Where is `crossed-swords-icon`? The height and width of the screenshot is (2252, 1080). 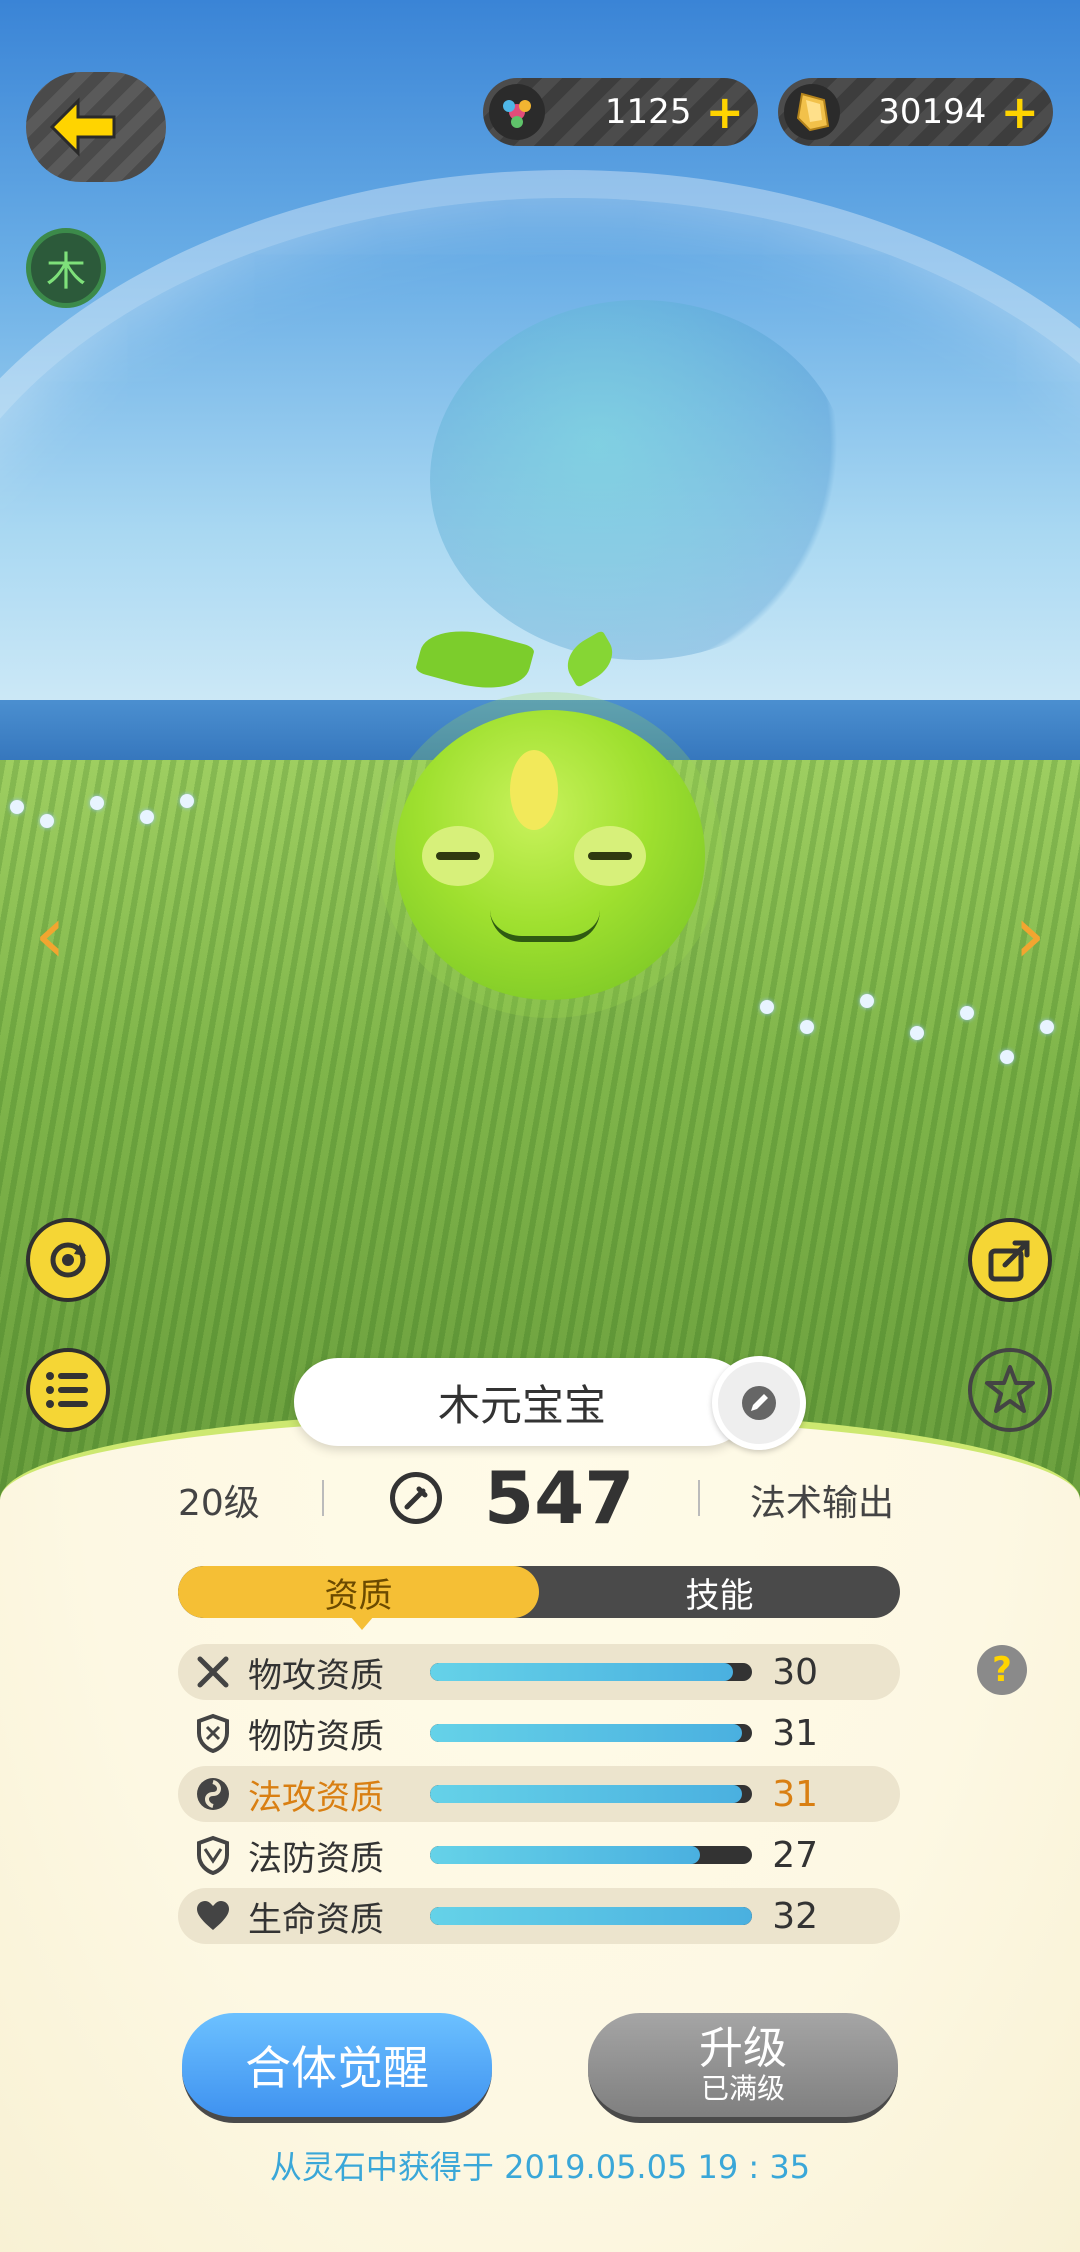
crossed-swords-icon is located at coordinates (213, 1672).